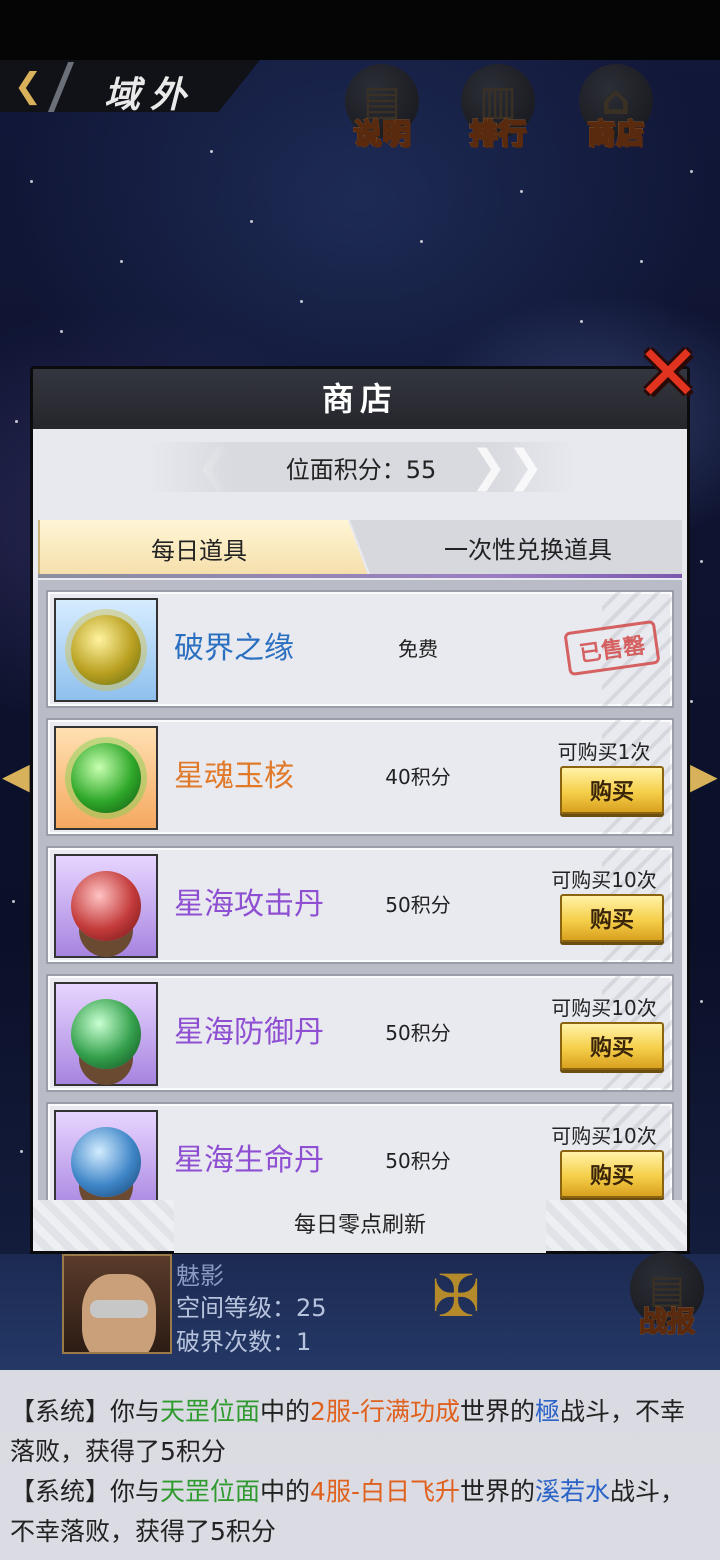 This screenshot has height=1560, width=720. Describe the element at coordinates (234, 776) in the screenshot. I see `item-name: 星魂玉核` at that location.